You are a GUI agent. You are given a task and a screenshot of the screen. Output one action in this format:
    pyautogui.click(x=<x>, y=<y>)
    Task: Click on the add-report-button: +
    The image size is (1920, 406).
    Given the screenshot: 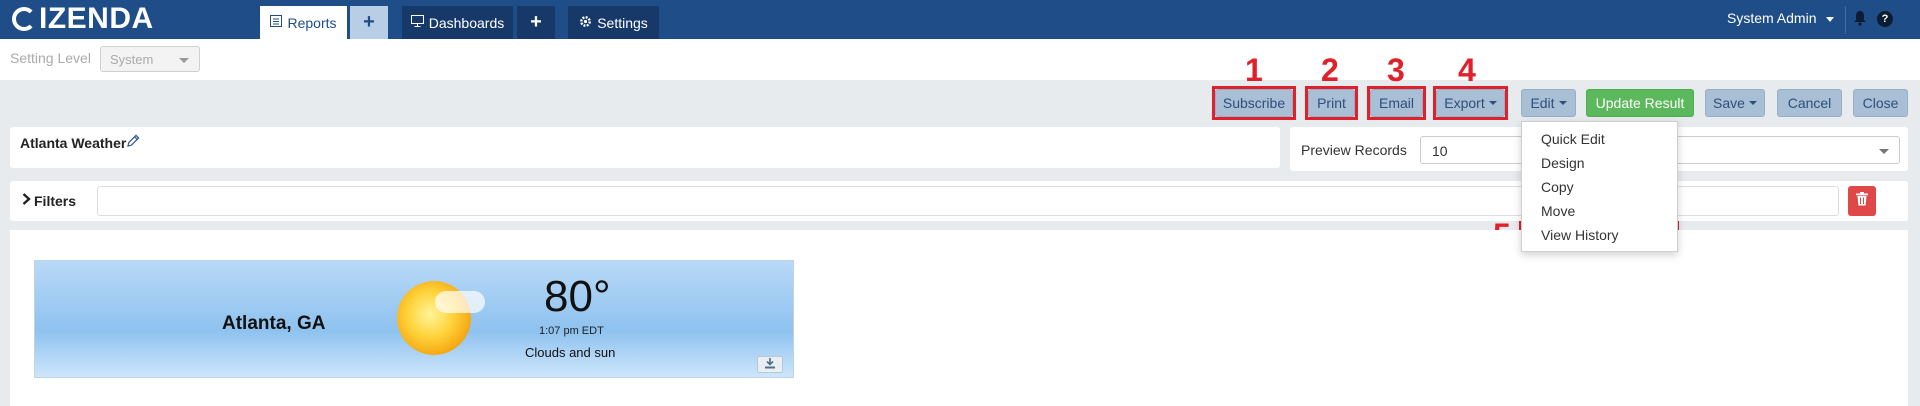 What is the action you would take?
    pyautogui.click(x=369, y=22)
    